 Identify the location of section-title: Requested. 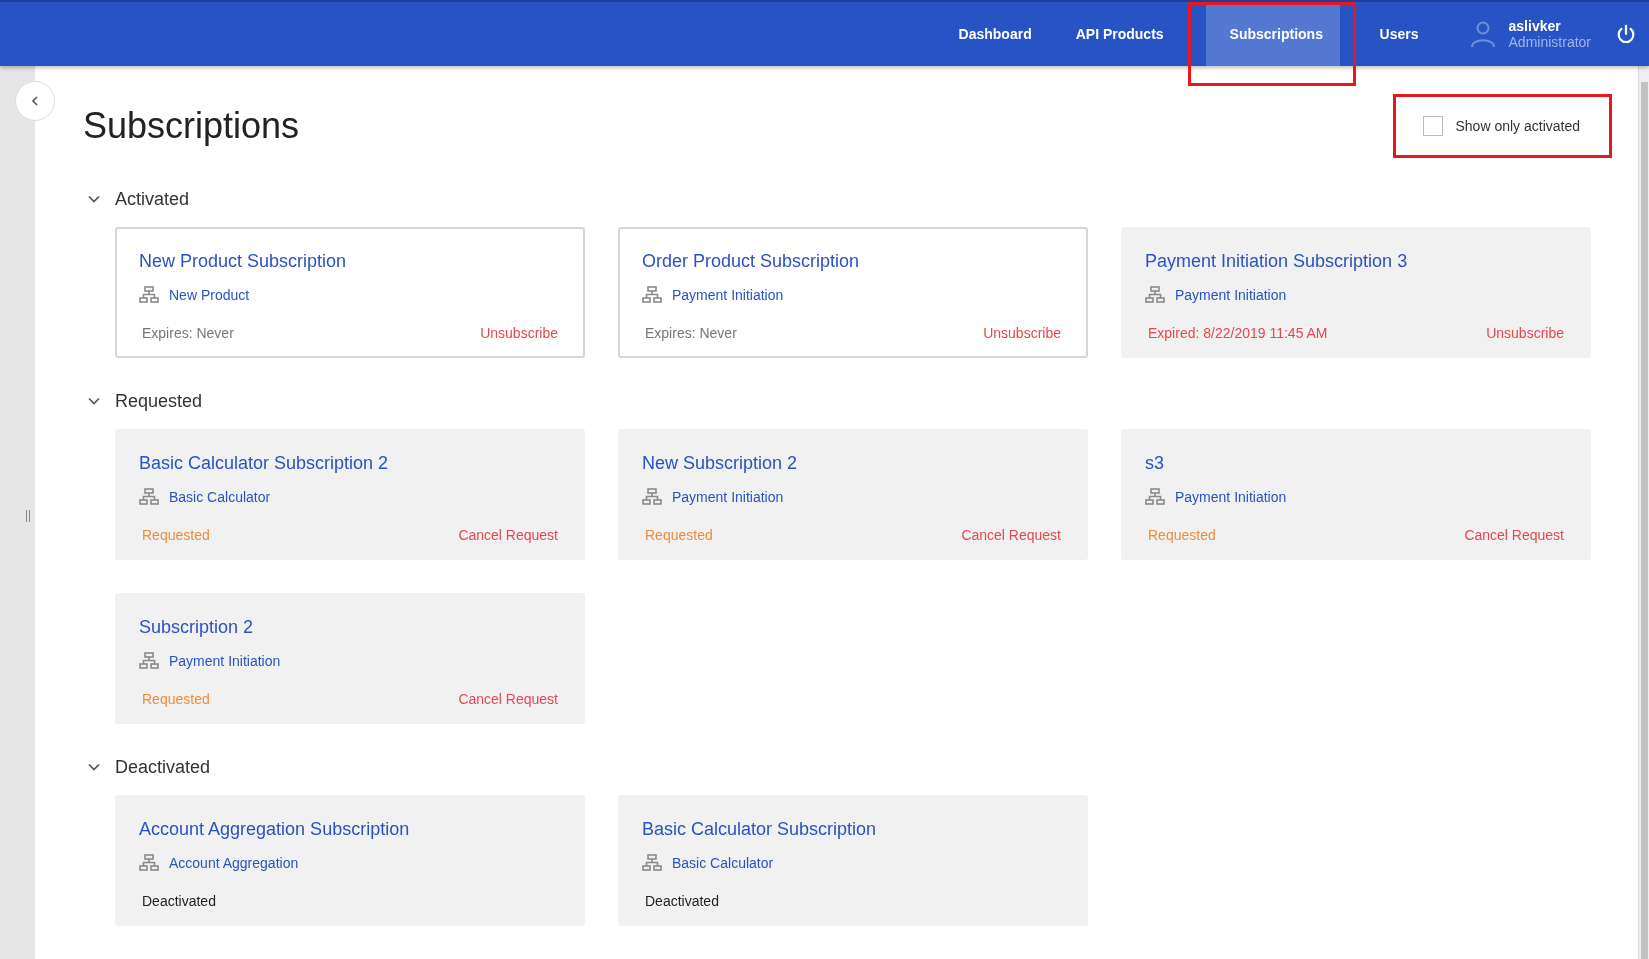
(159, 401).